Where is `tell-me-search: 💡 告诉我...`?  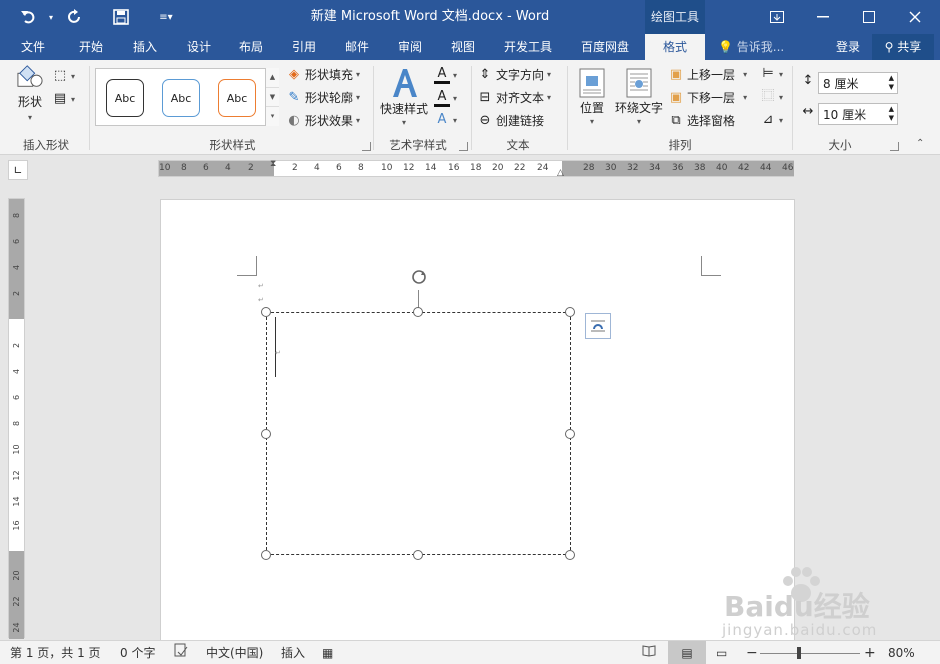 tell-me-search: 💡 告诉我... is located at coordinates (751, 47).